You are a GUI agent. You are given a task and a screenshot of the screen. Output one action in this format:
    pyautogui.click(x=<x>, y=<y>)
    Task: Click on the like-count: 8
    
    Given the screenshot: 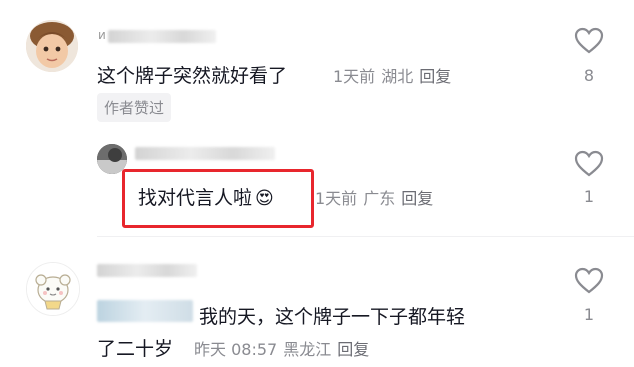 What is the action you would take?
    pyautogui.click(x=589, y=75)
    